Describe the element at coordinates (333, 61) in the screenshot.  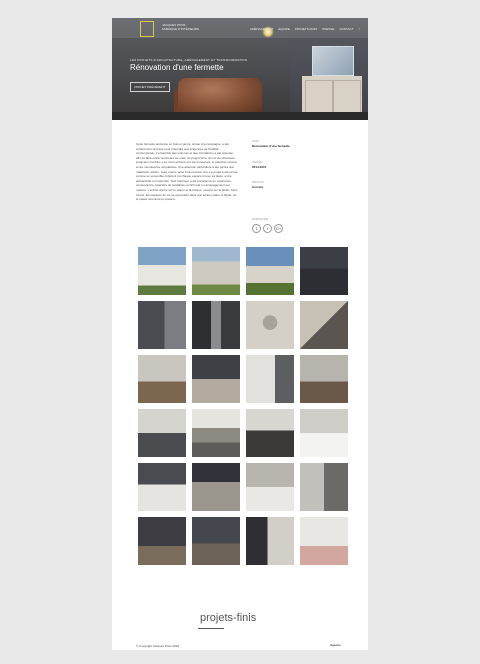
I see `hero-painting` at that location.